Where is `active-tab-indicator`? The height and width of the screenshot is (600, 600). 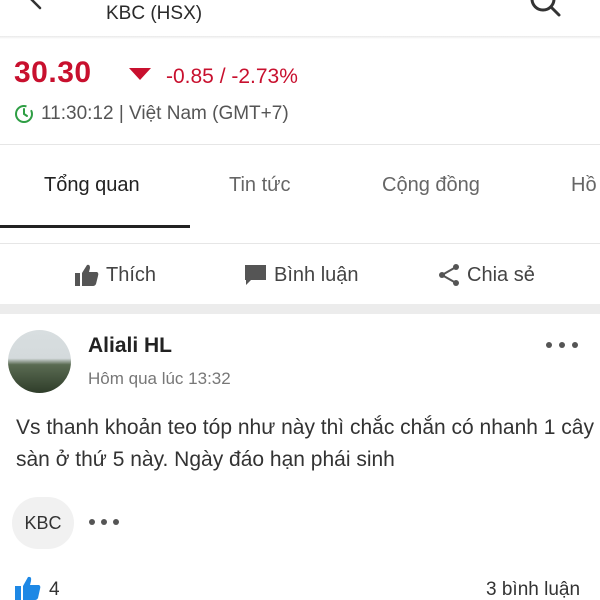
active-tab-indicator is located at coordinates (95, 226).